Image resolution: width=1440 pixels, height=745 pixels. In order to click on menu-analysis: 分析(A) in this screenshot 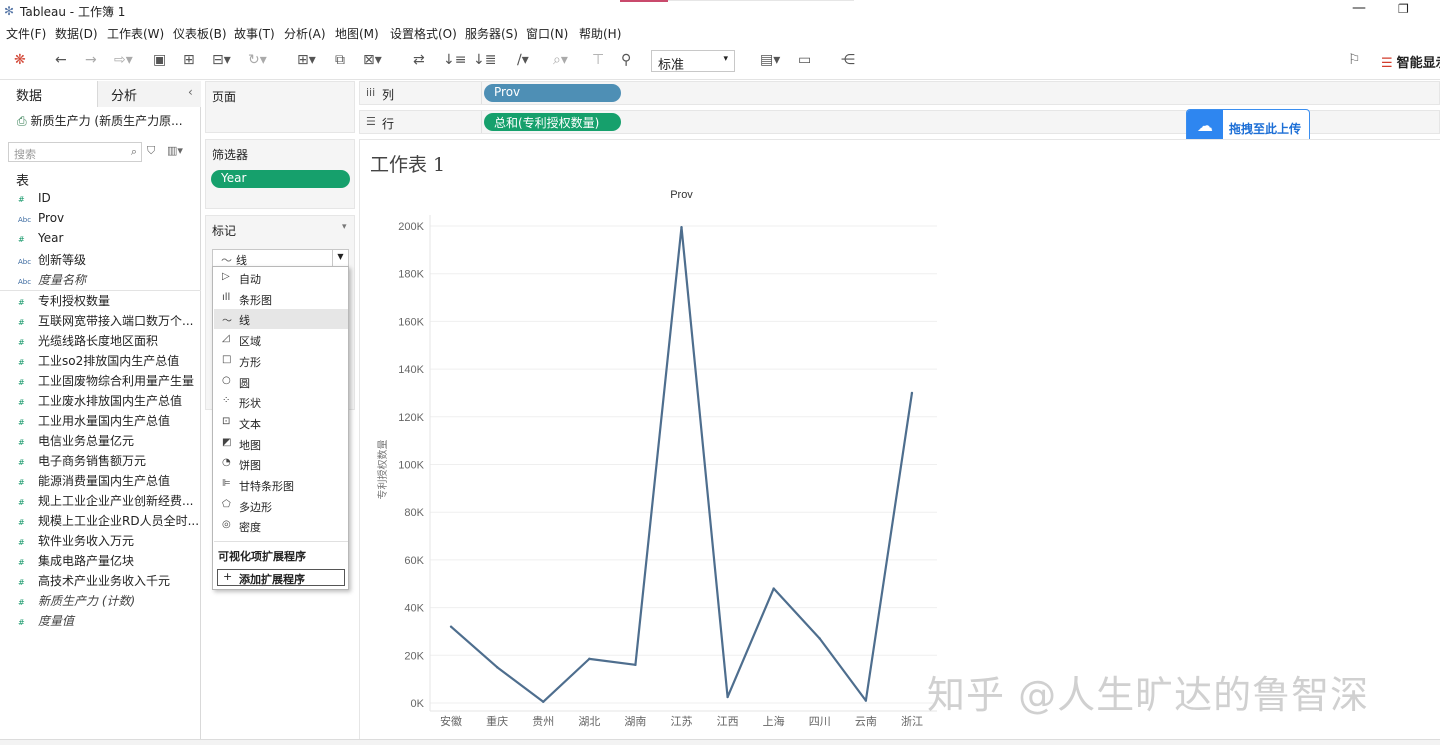, I will do `click(305, 33)`.